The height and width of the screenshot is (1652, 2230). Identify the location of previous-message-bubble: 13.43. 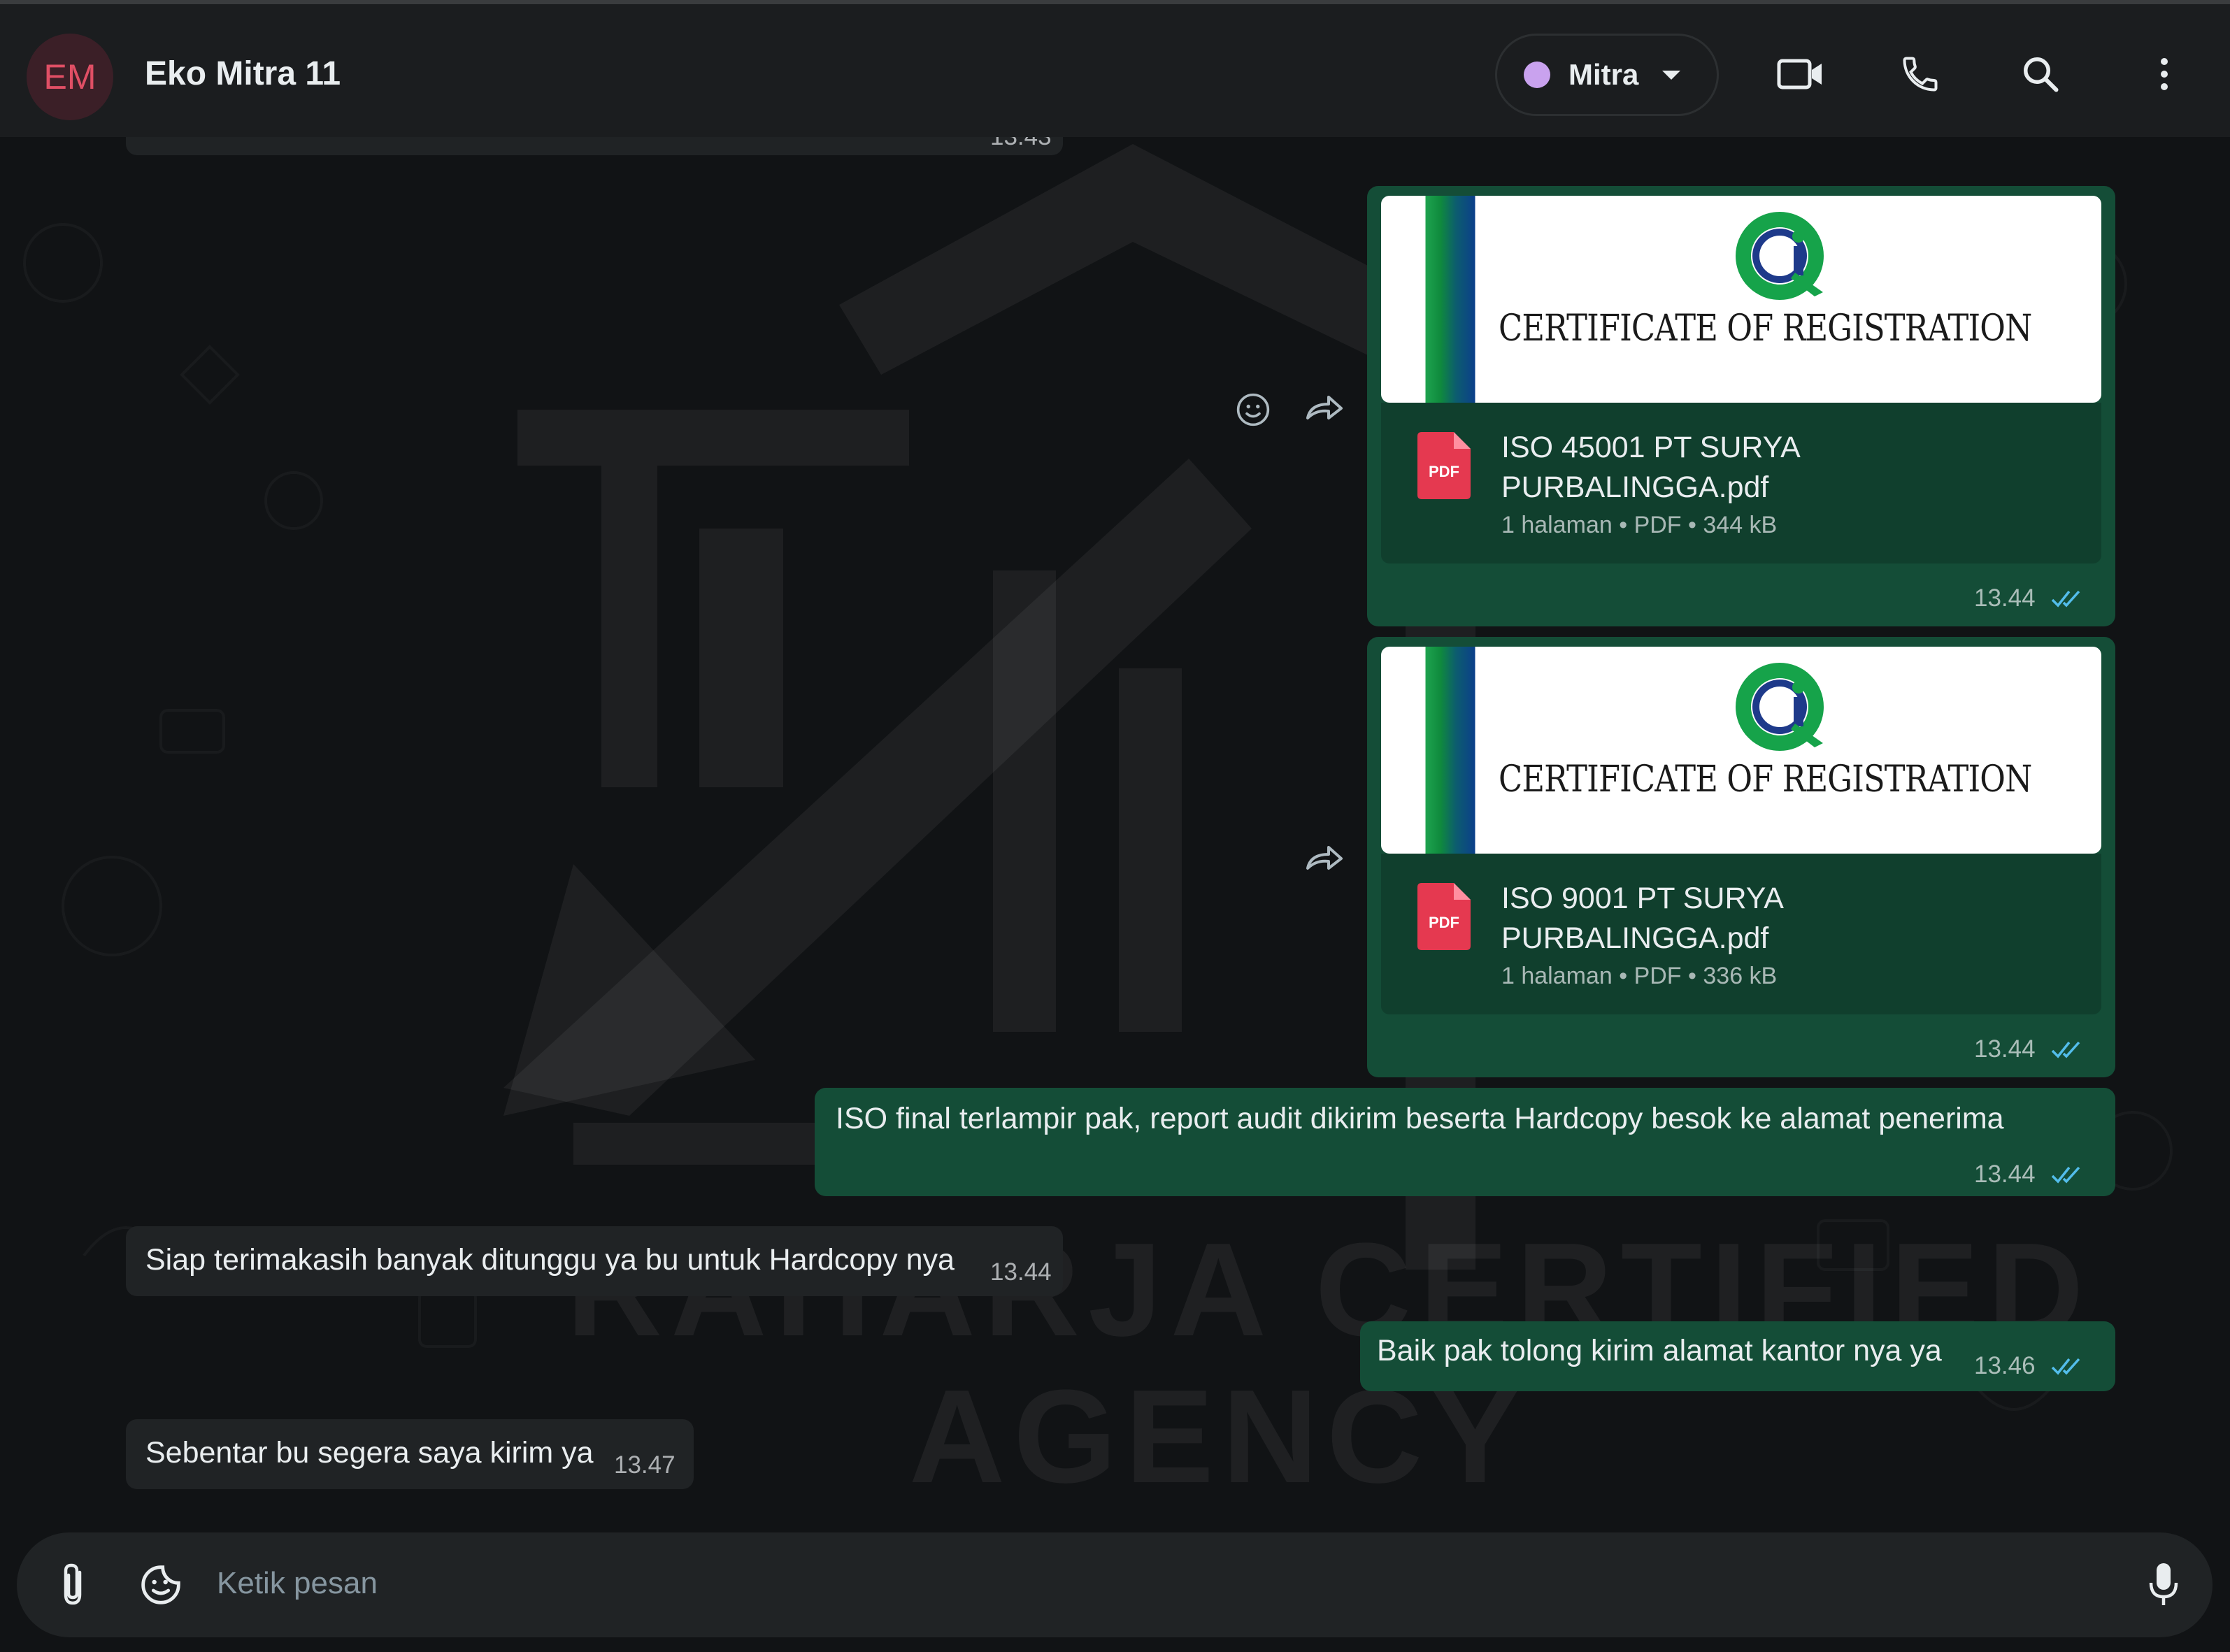
(594, 146).